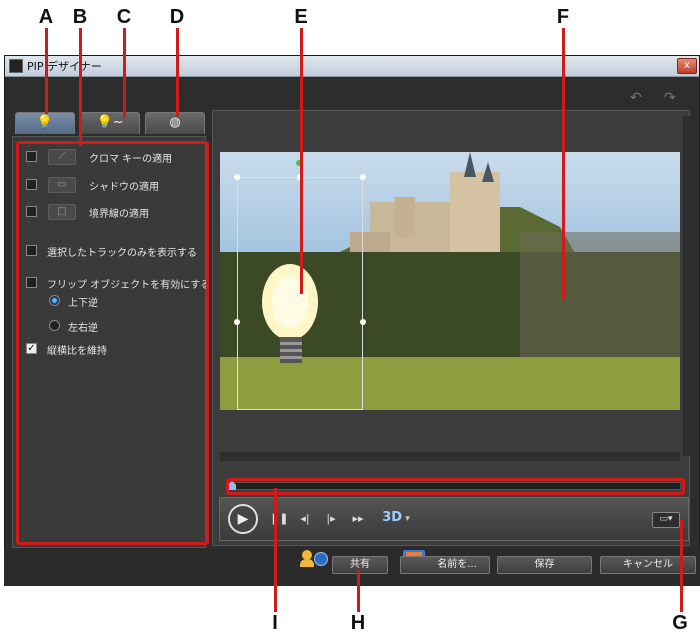 The image size is (700, 639). I want to click on play-button: ▶, so click(243, 519).